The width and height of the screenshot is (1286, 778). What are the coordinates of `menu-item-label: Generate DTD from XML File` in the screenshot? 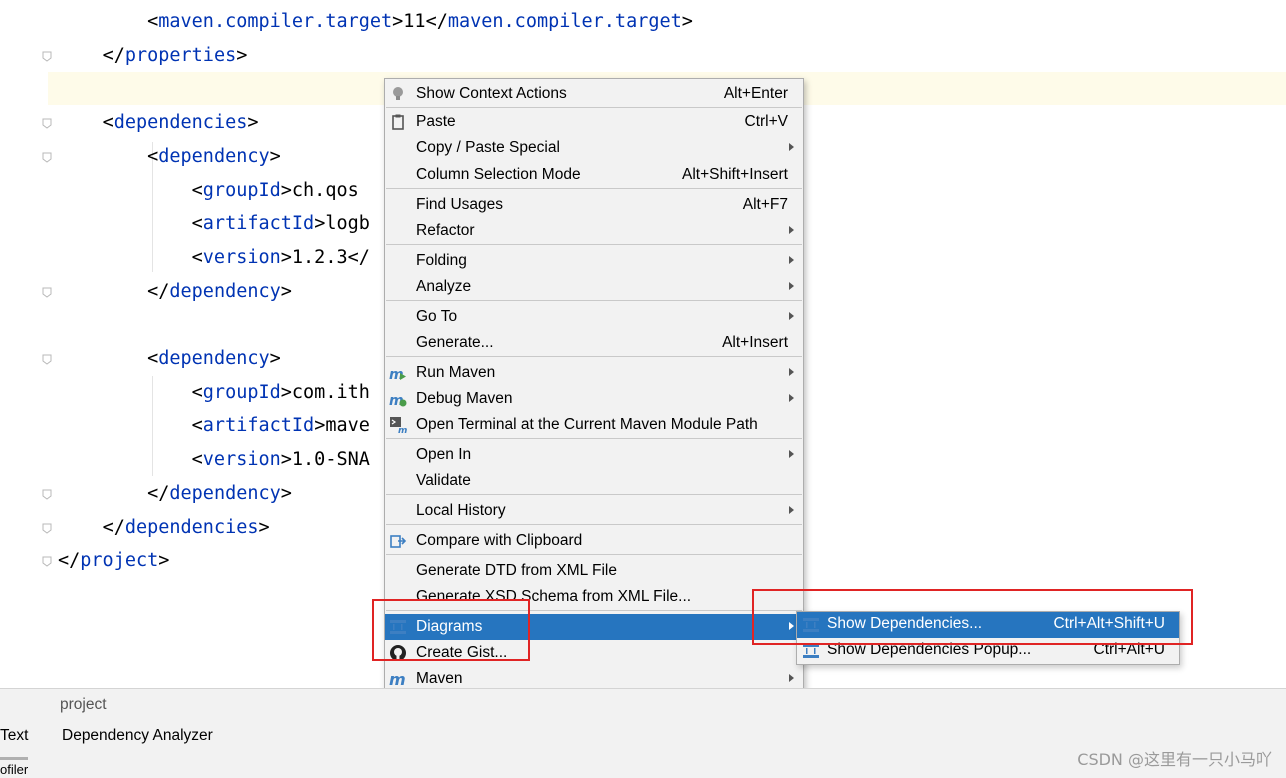 It's located at (516, 570).